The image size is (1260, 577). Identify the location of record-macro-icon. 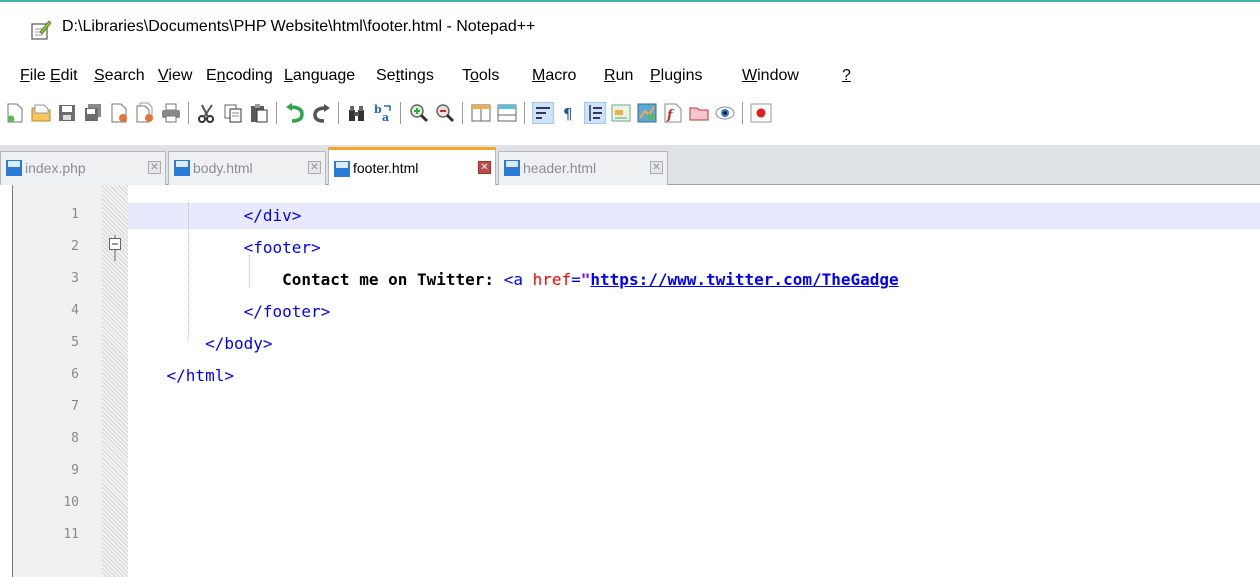
(761, 113).